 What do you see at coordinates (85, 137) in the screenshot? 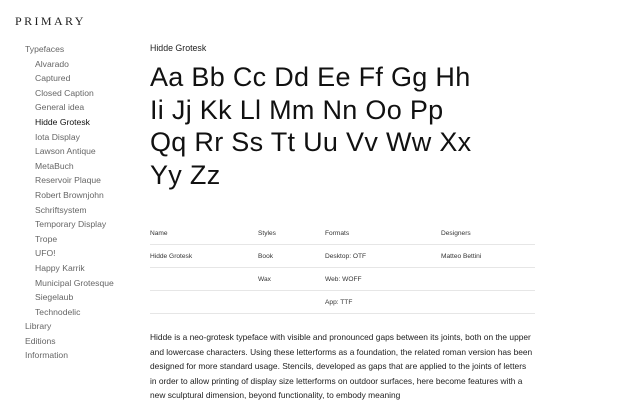
I see `nav-font-item: Iota Display` at bounding box center [85, 137].